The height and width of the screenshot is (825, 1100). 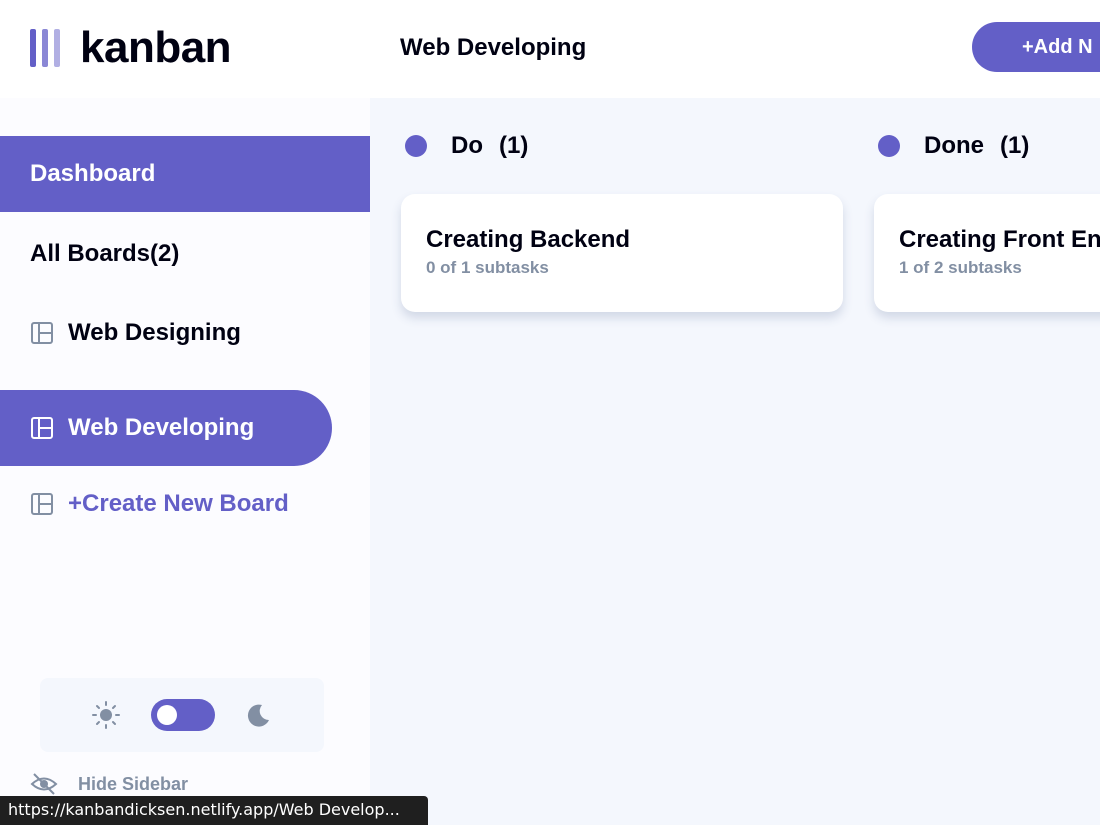 I want to click on sun-icon, so click(x=106, y=715).